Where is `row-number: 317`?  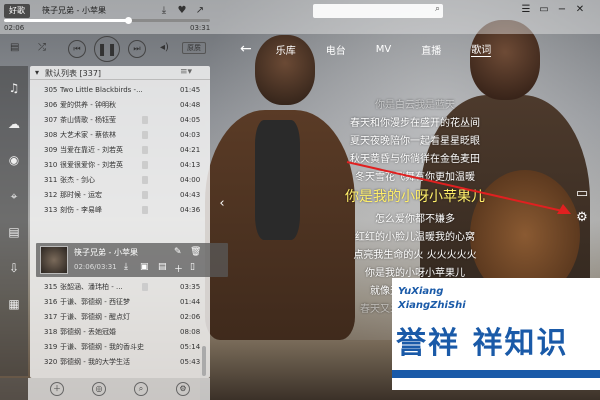
row-number: 317 is located at coordinates (51, 317).